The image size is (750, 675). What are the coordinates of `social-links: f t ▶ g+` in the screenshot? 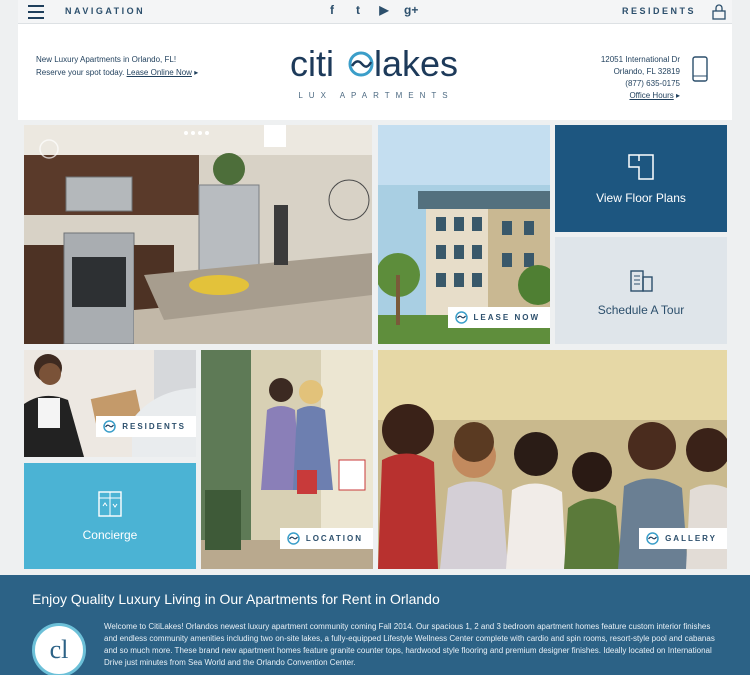 It's located at (372, 10).